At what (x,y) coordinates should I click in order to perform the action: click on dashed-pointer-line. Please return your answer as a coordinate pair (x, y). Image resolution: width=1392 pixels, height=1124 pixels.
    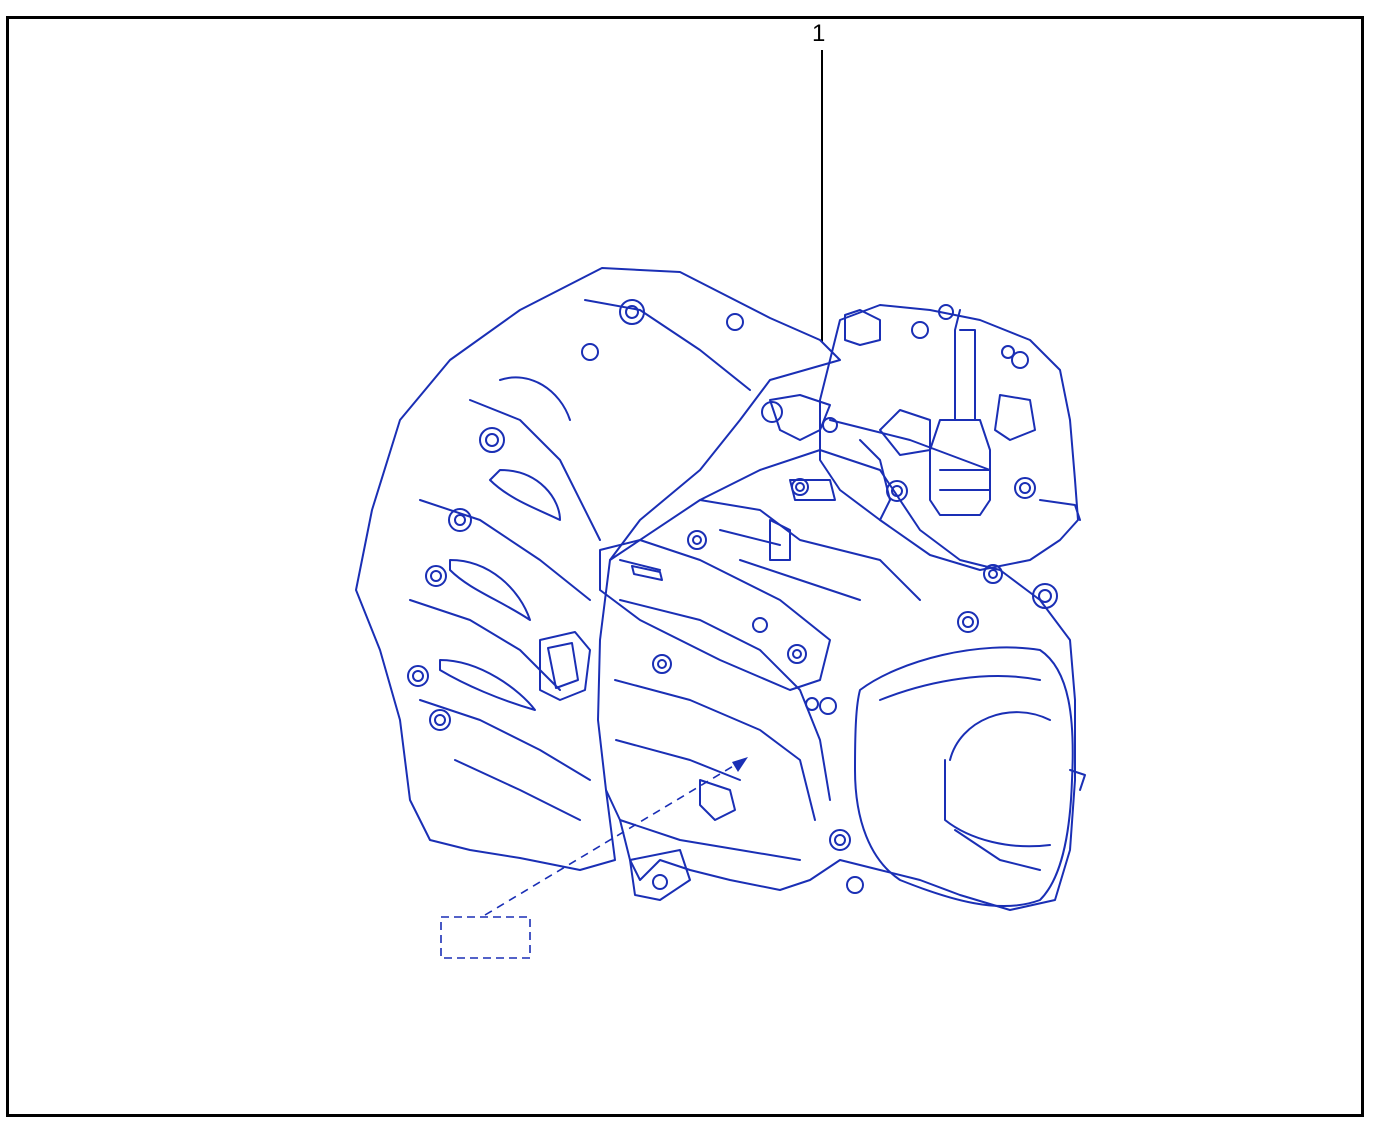
    Looking at the image, I should click on (610, 840).